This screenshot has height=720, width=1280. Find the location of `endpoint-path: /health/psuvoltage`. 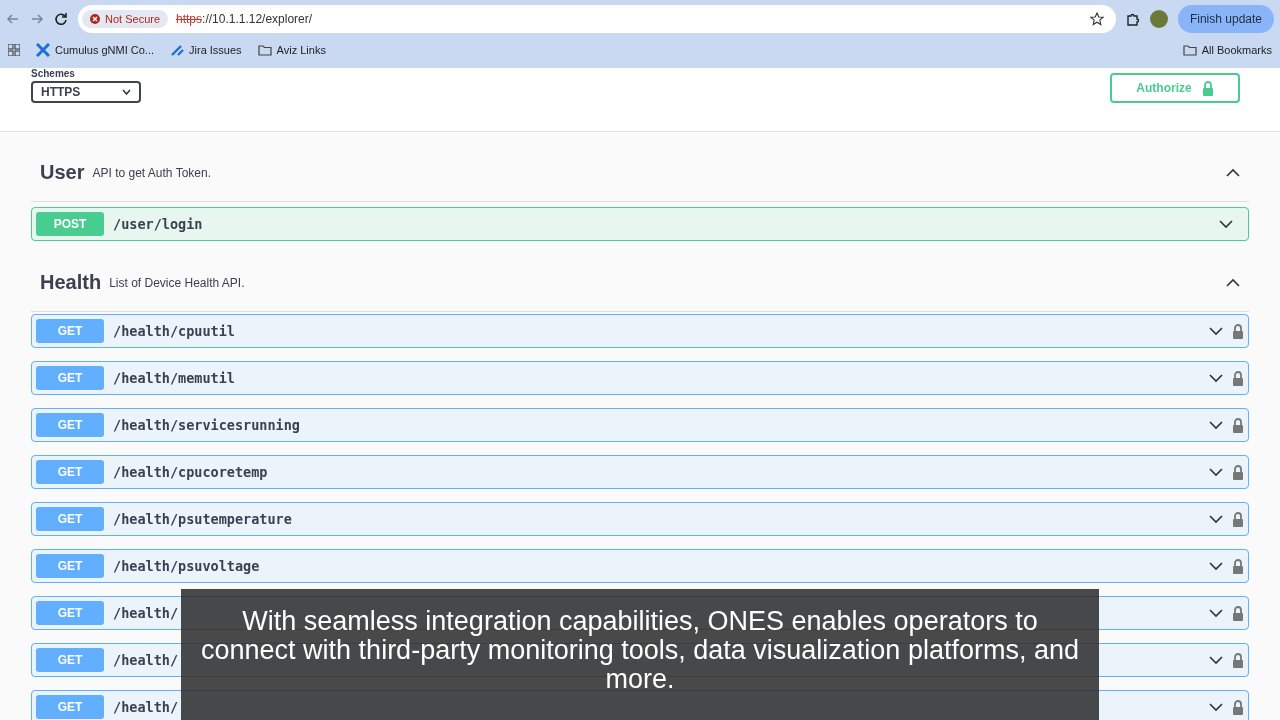

endpoint-path: /health/psuvoltage is located at coordinates (186, 566).